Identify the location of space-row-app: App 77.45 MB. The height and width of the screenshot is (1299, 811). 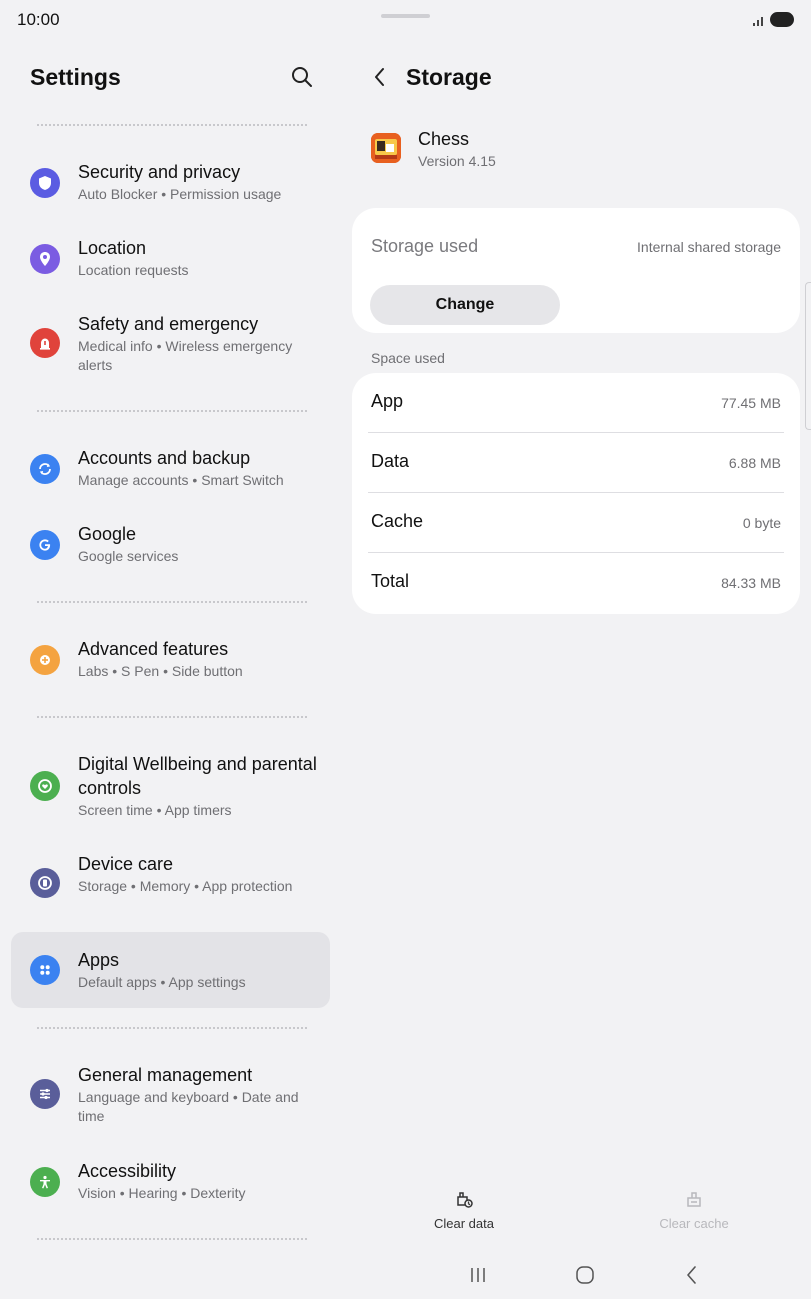
(576, 403).